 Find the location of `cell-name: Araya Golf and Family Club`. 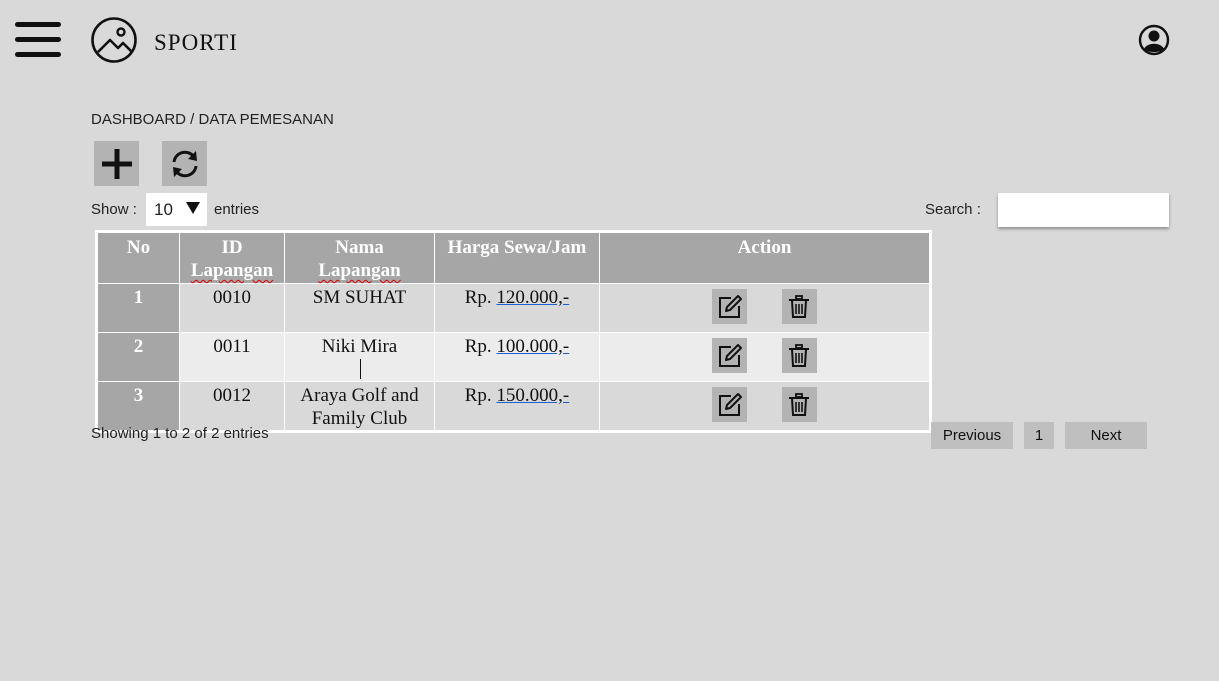

cell-name: Araya Golf and Family Club is located at coordinates (359, 406).